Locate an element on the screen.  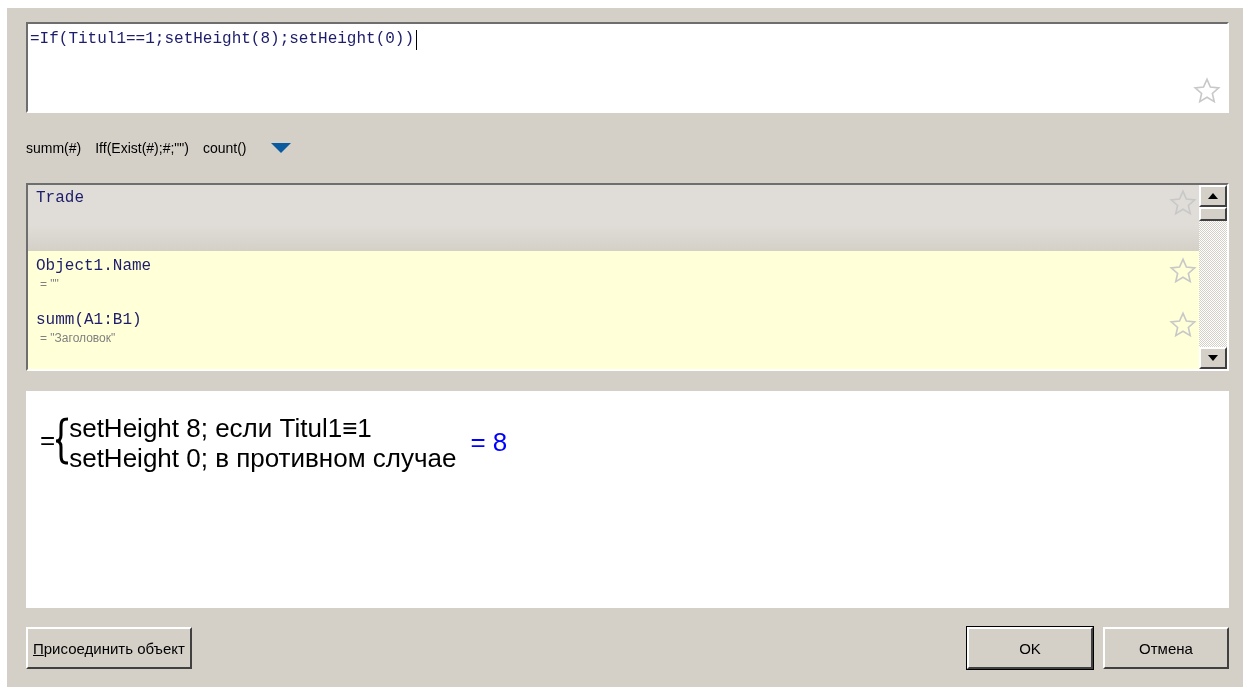
formula-field: =If(Titul1==1;setHeight(8);setHeight(0)) is located at coordinates (627, 67).